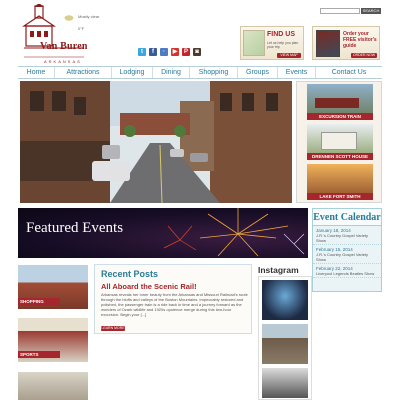  Describe the element at coordinates (132, 72) in the screenshot. I see `nav-lodging: Lodging` at that location.